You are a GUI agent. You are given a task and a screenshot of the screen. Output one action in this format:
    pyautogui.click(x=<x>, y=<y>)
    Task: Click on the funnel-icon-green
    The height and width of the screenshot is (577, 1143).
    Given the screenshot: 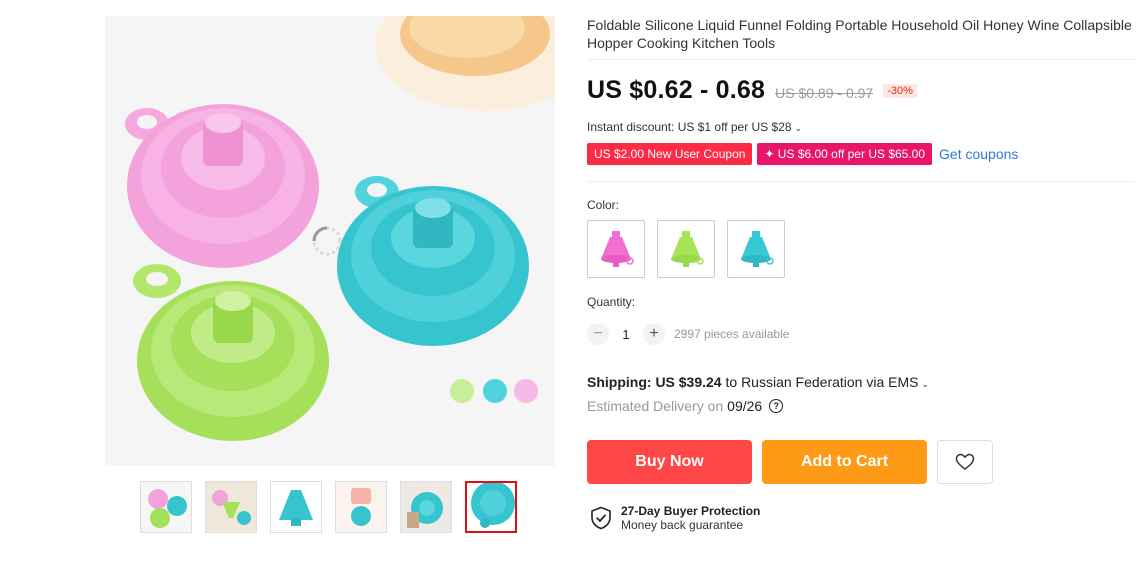 What is the action you would take?
    pyautogui.click(x=687, y=249)
    